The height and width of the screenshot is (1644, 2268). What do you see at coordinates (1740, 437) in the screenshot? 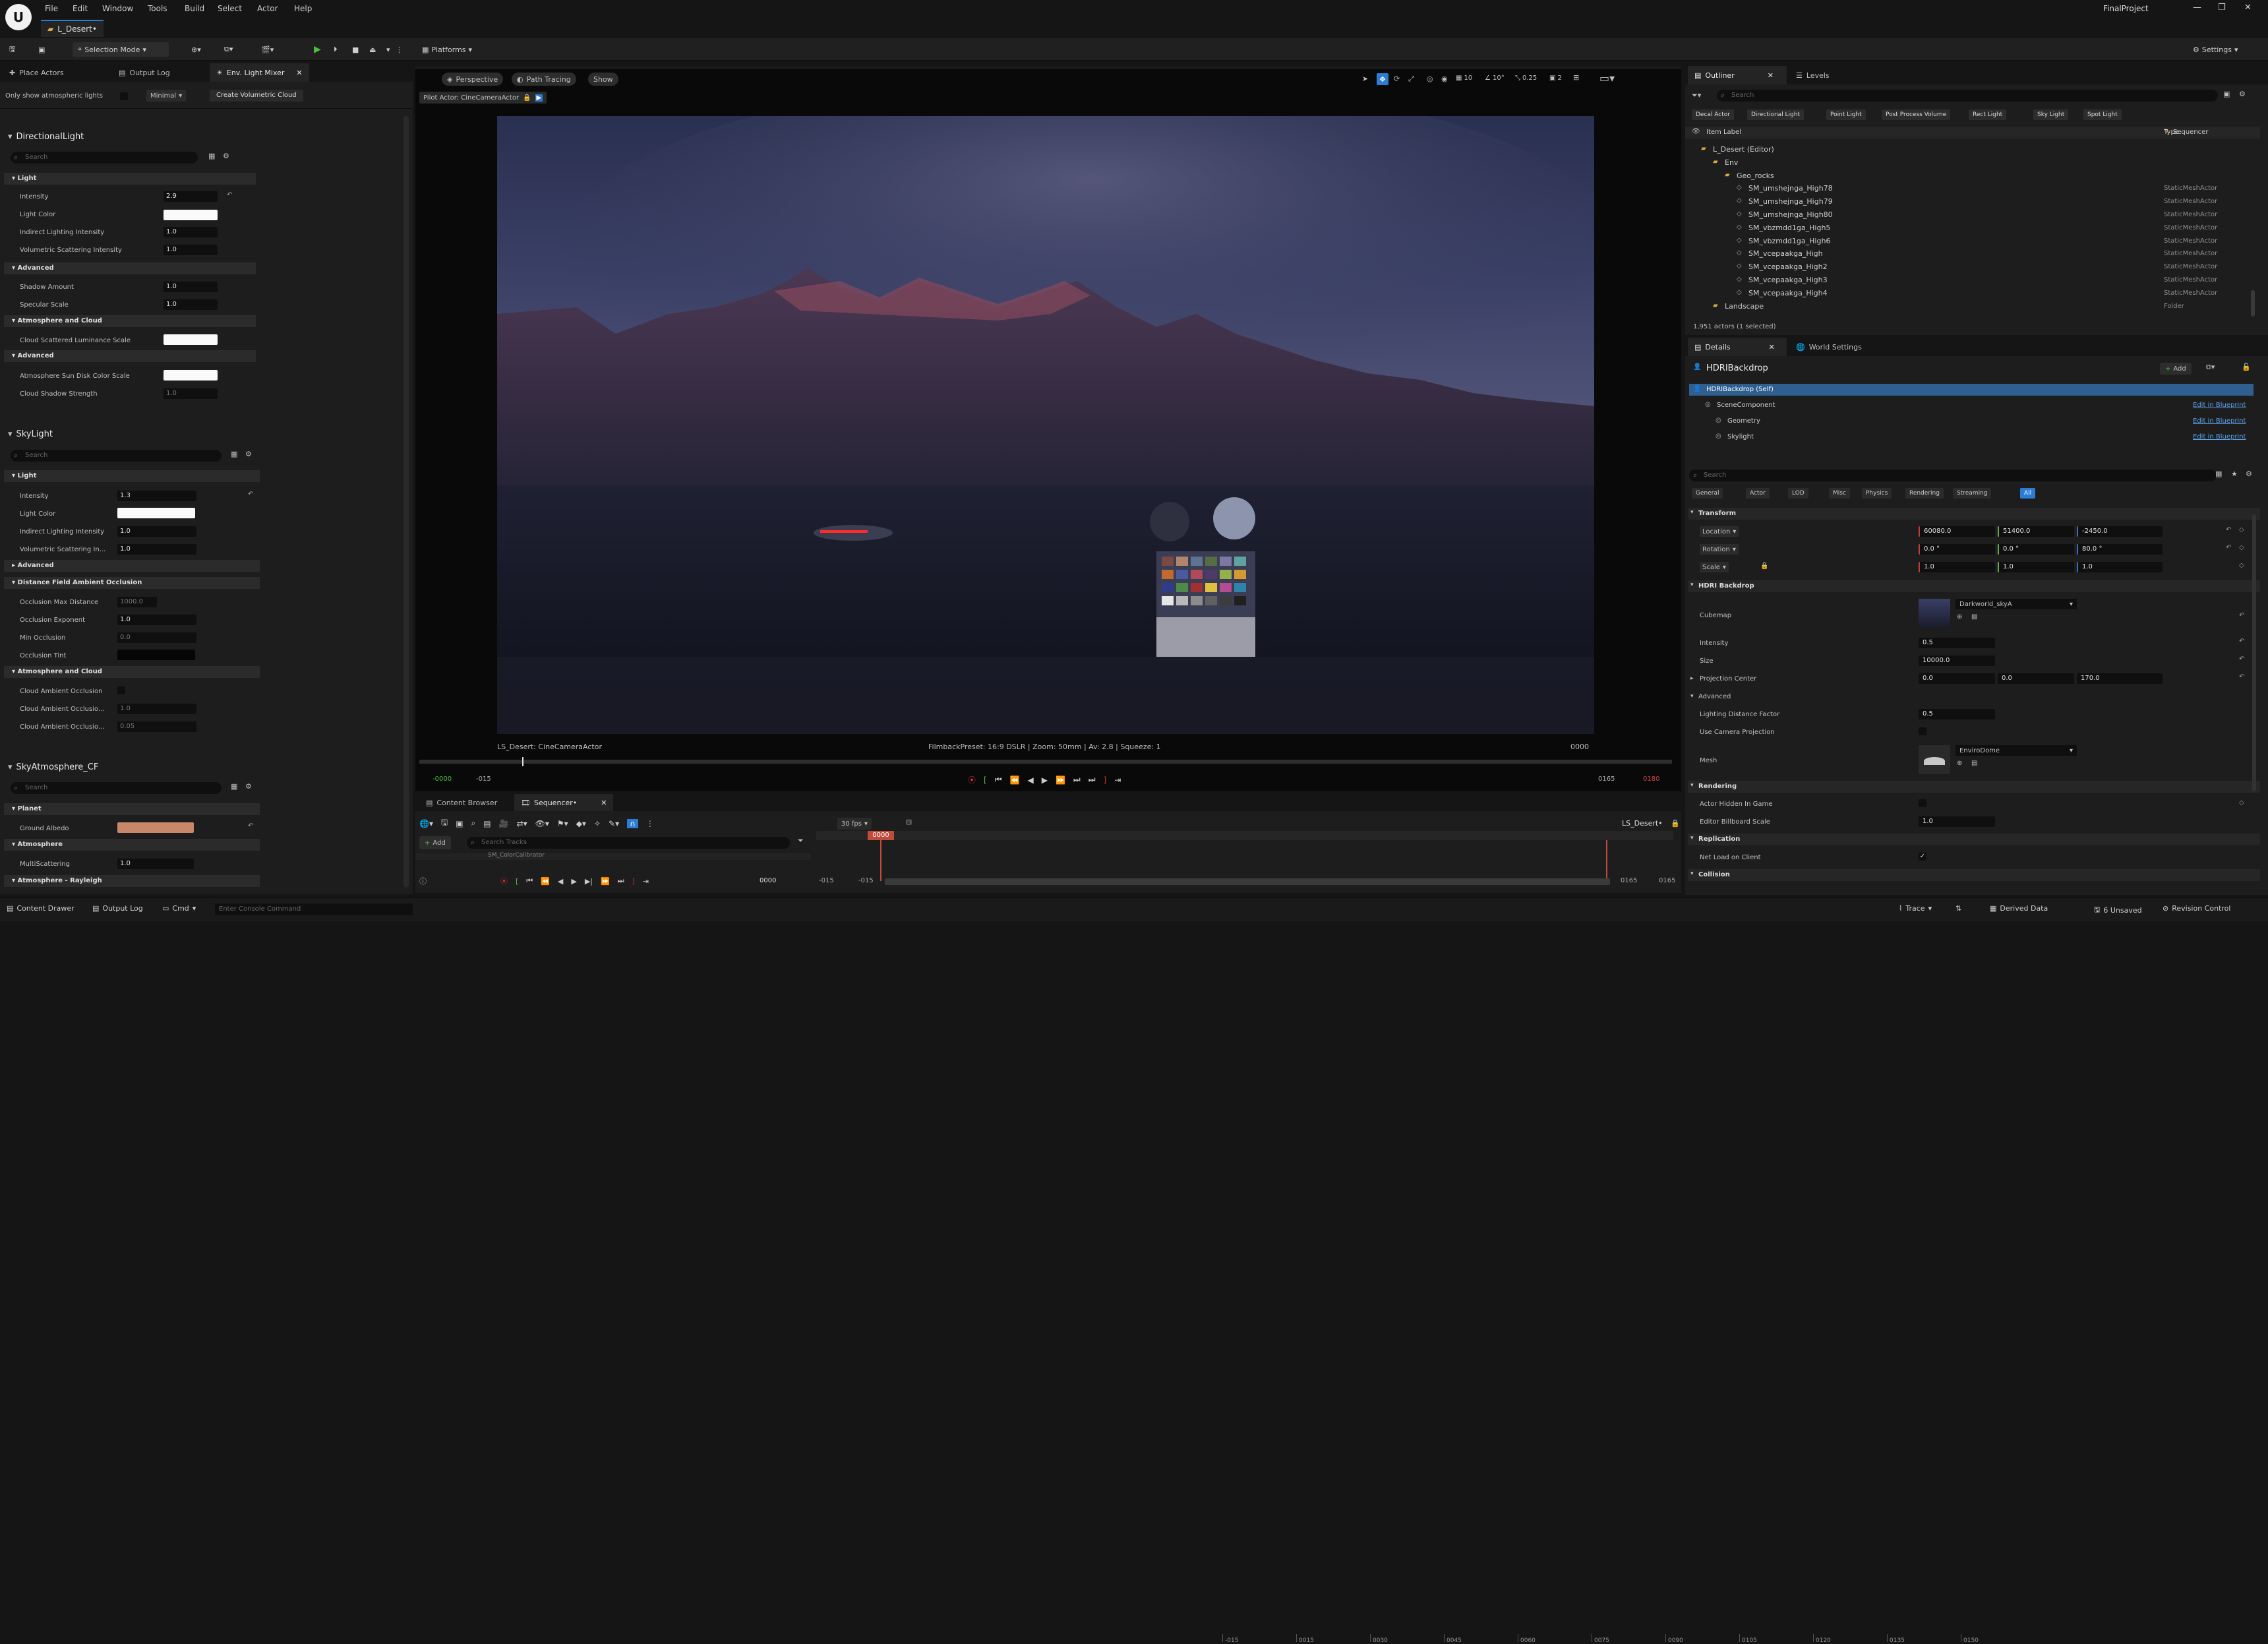
I see `component-skylight: Skylight` at bounding box center [1740, 437].